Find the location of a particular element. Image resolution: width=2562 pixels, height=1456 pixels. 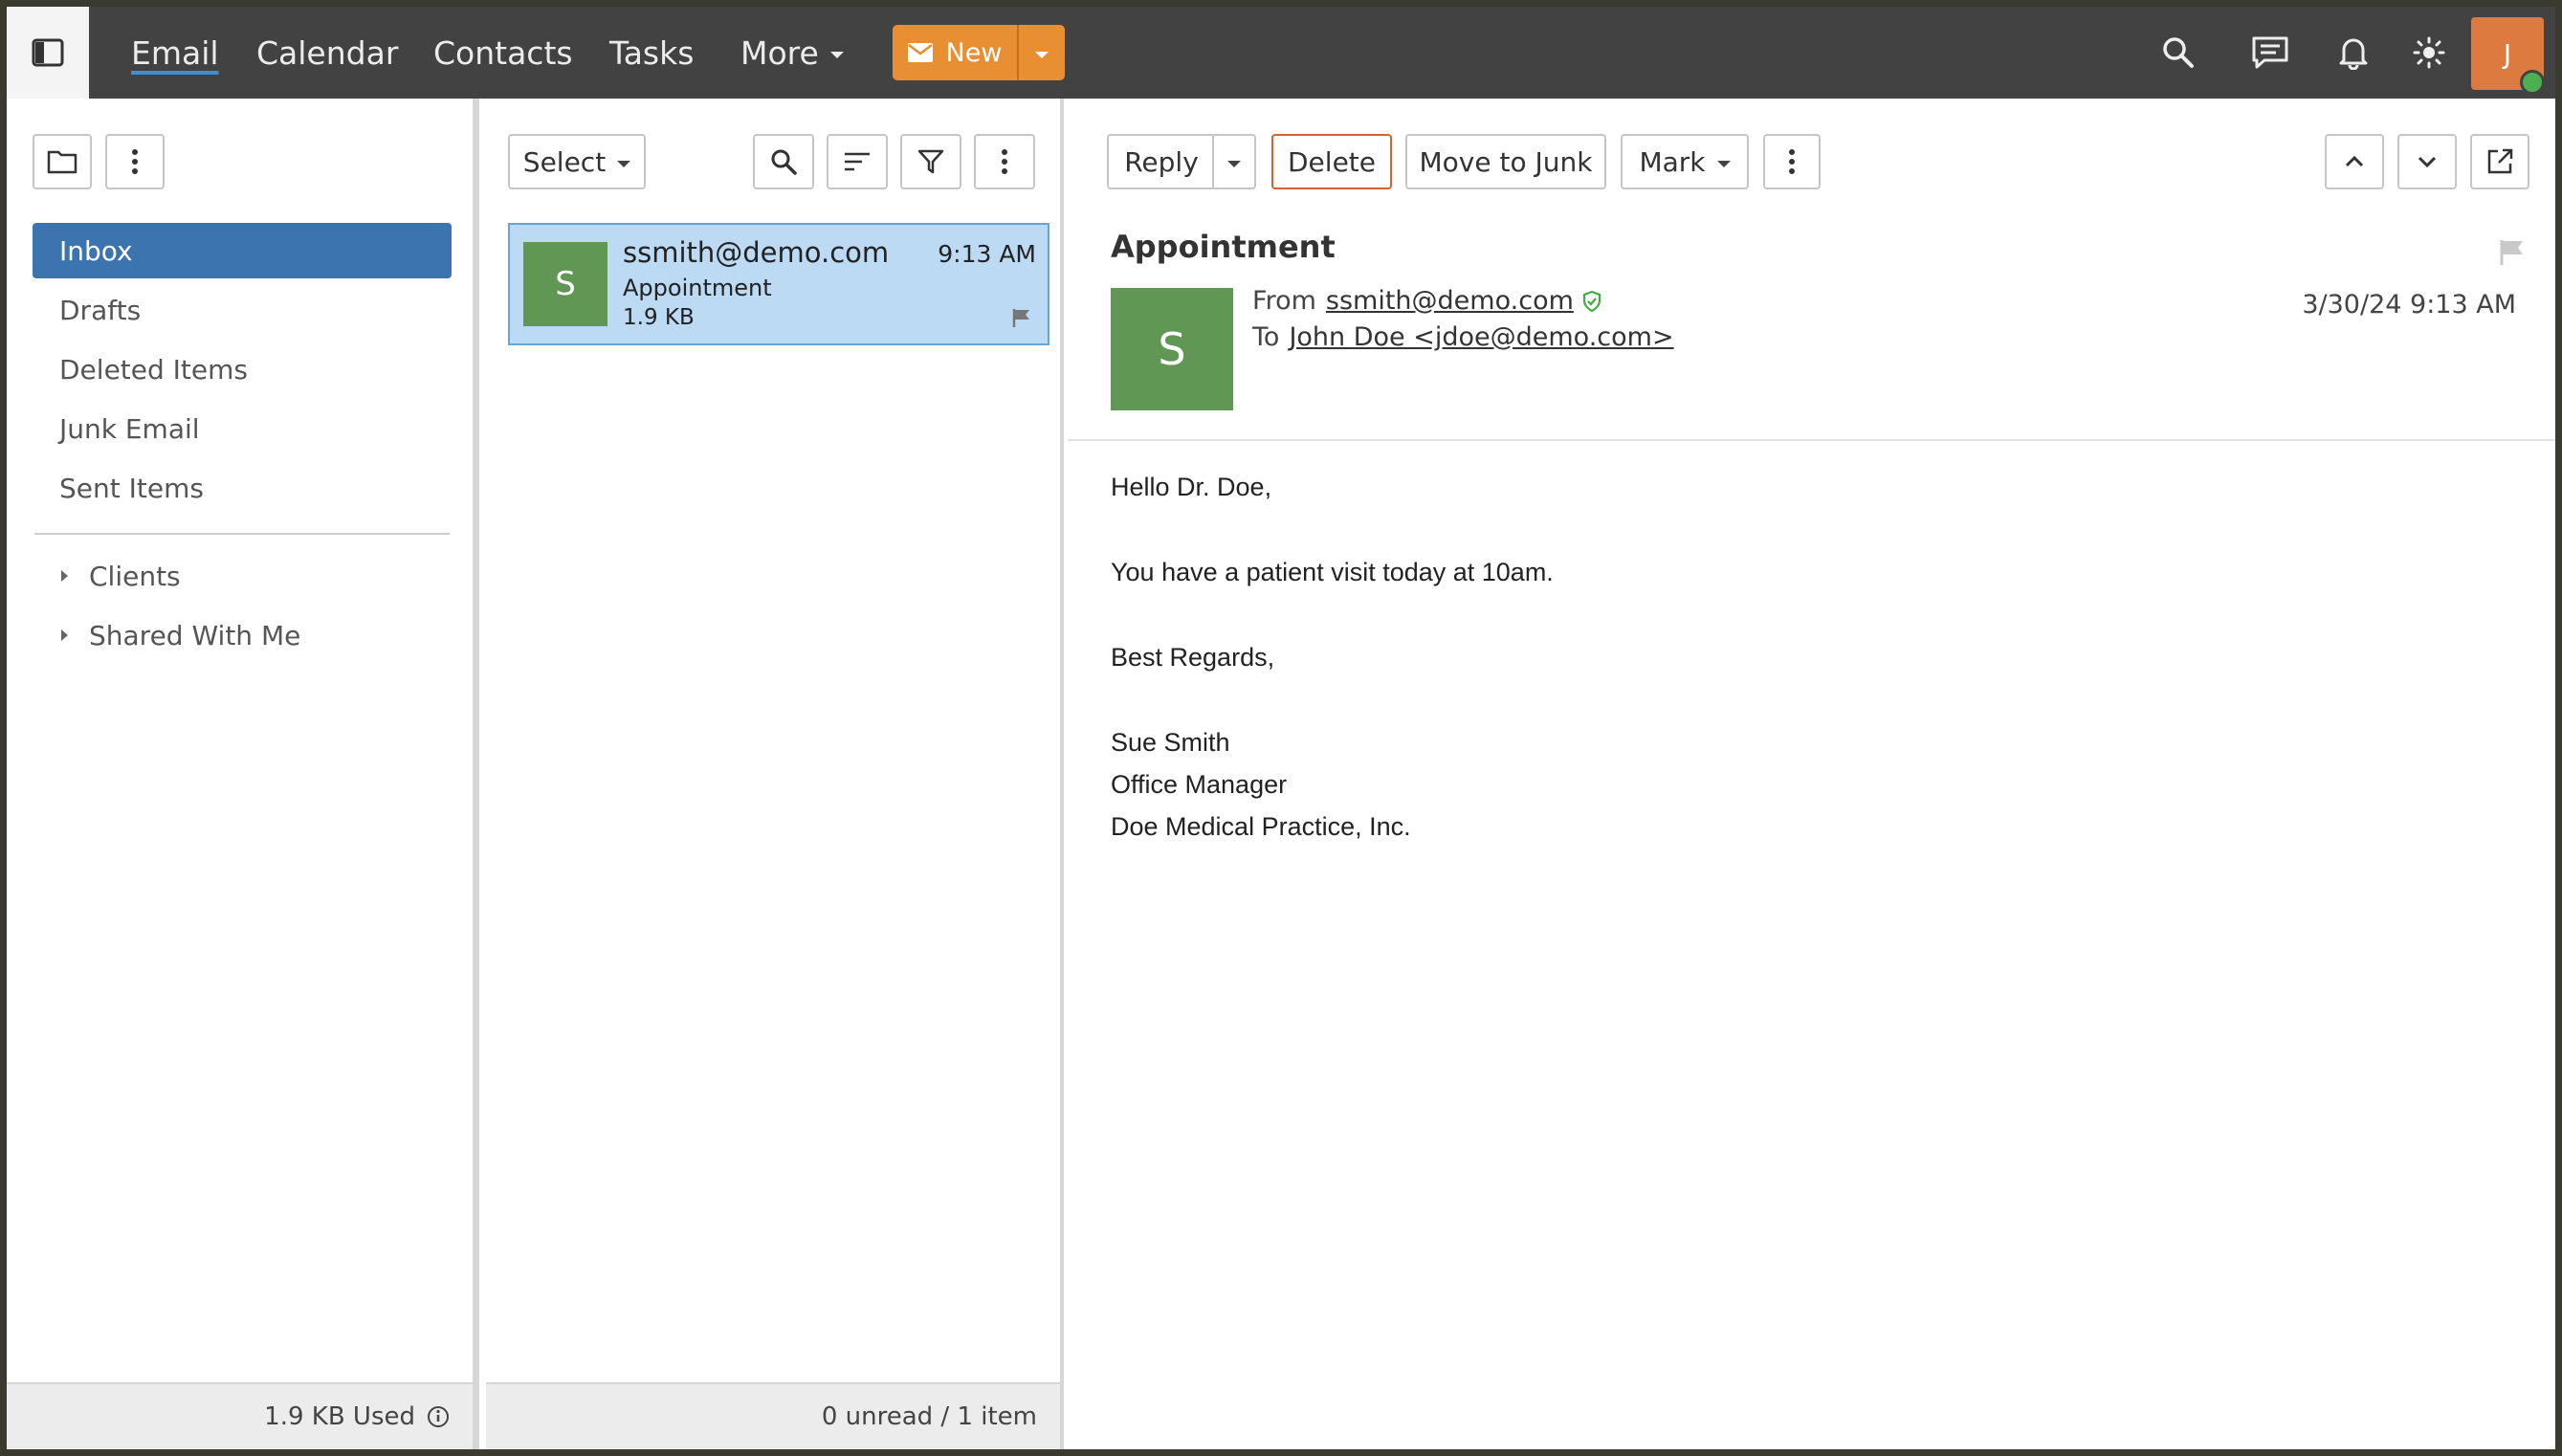

folder-icon is located at coordinates (62, 162).